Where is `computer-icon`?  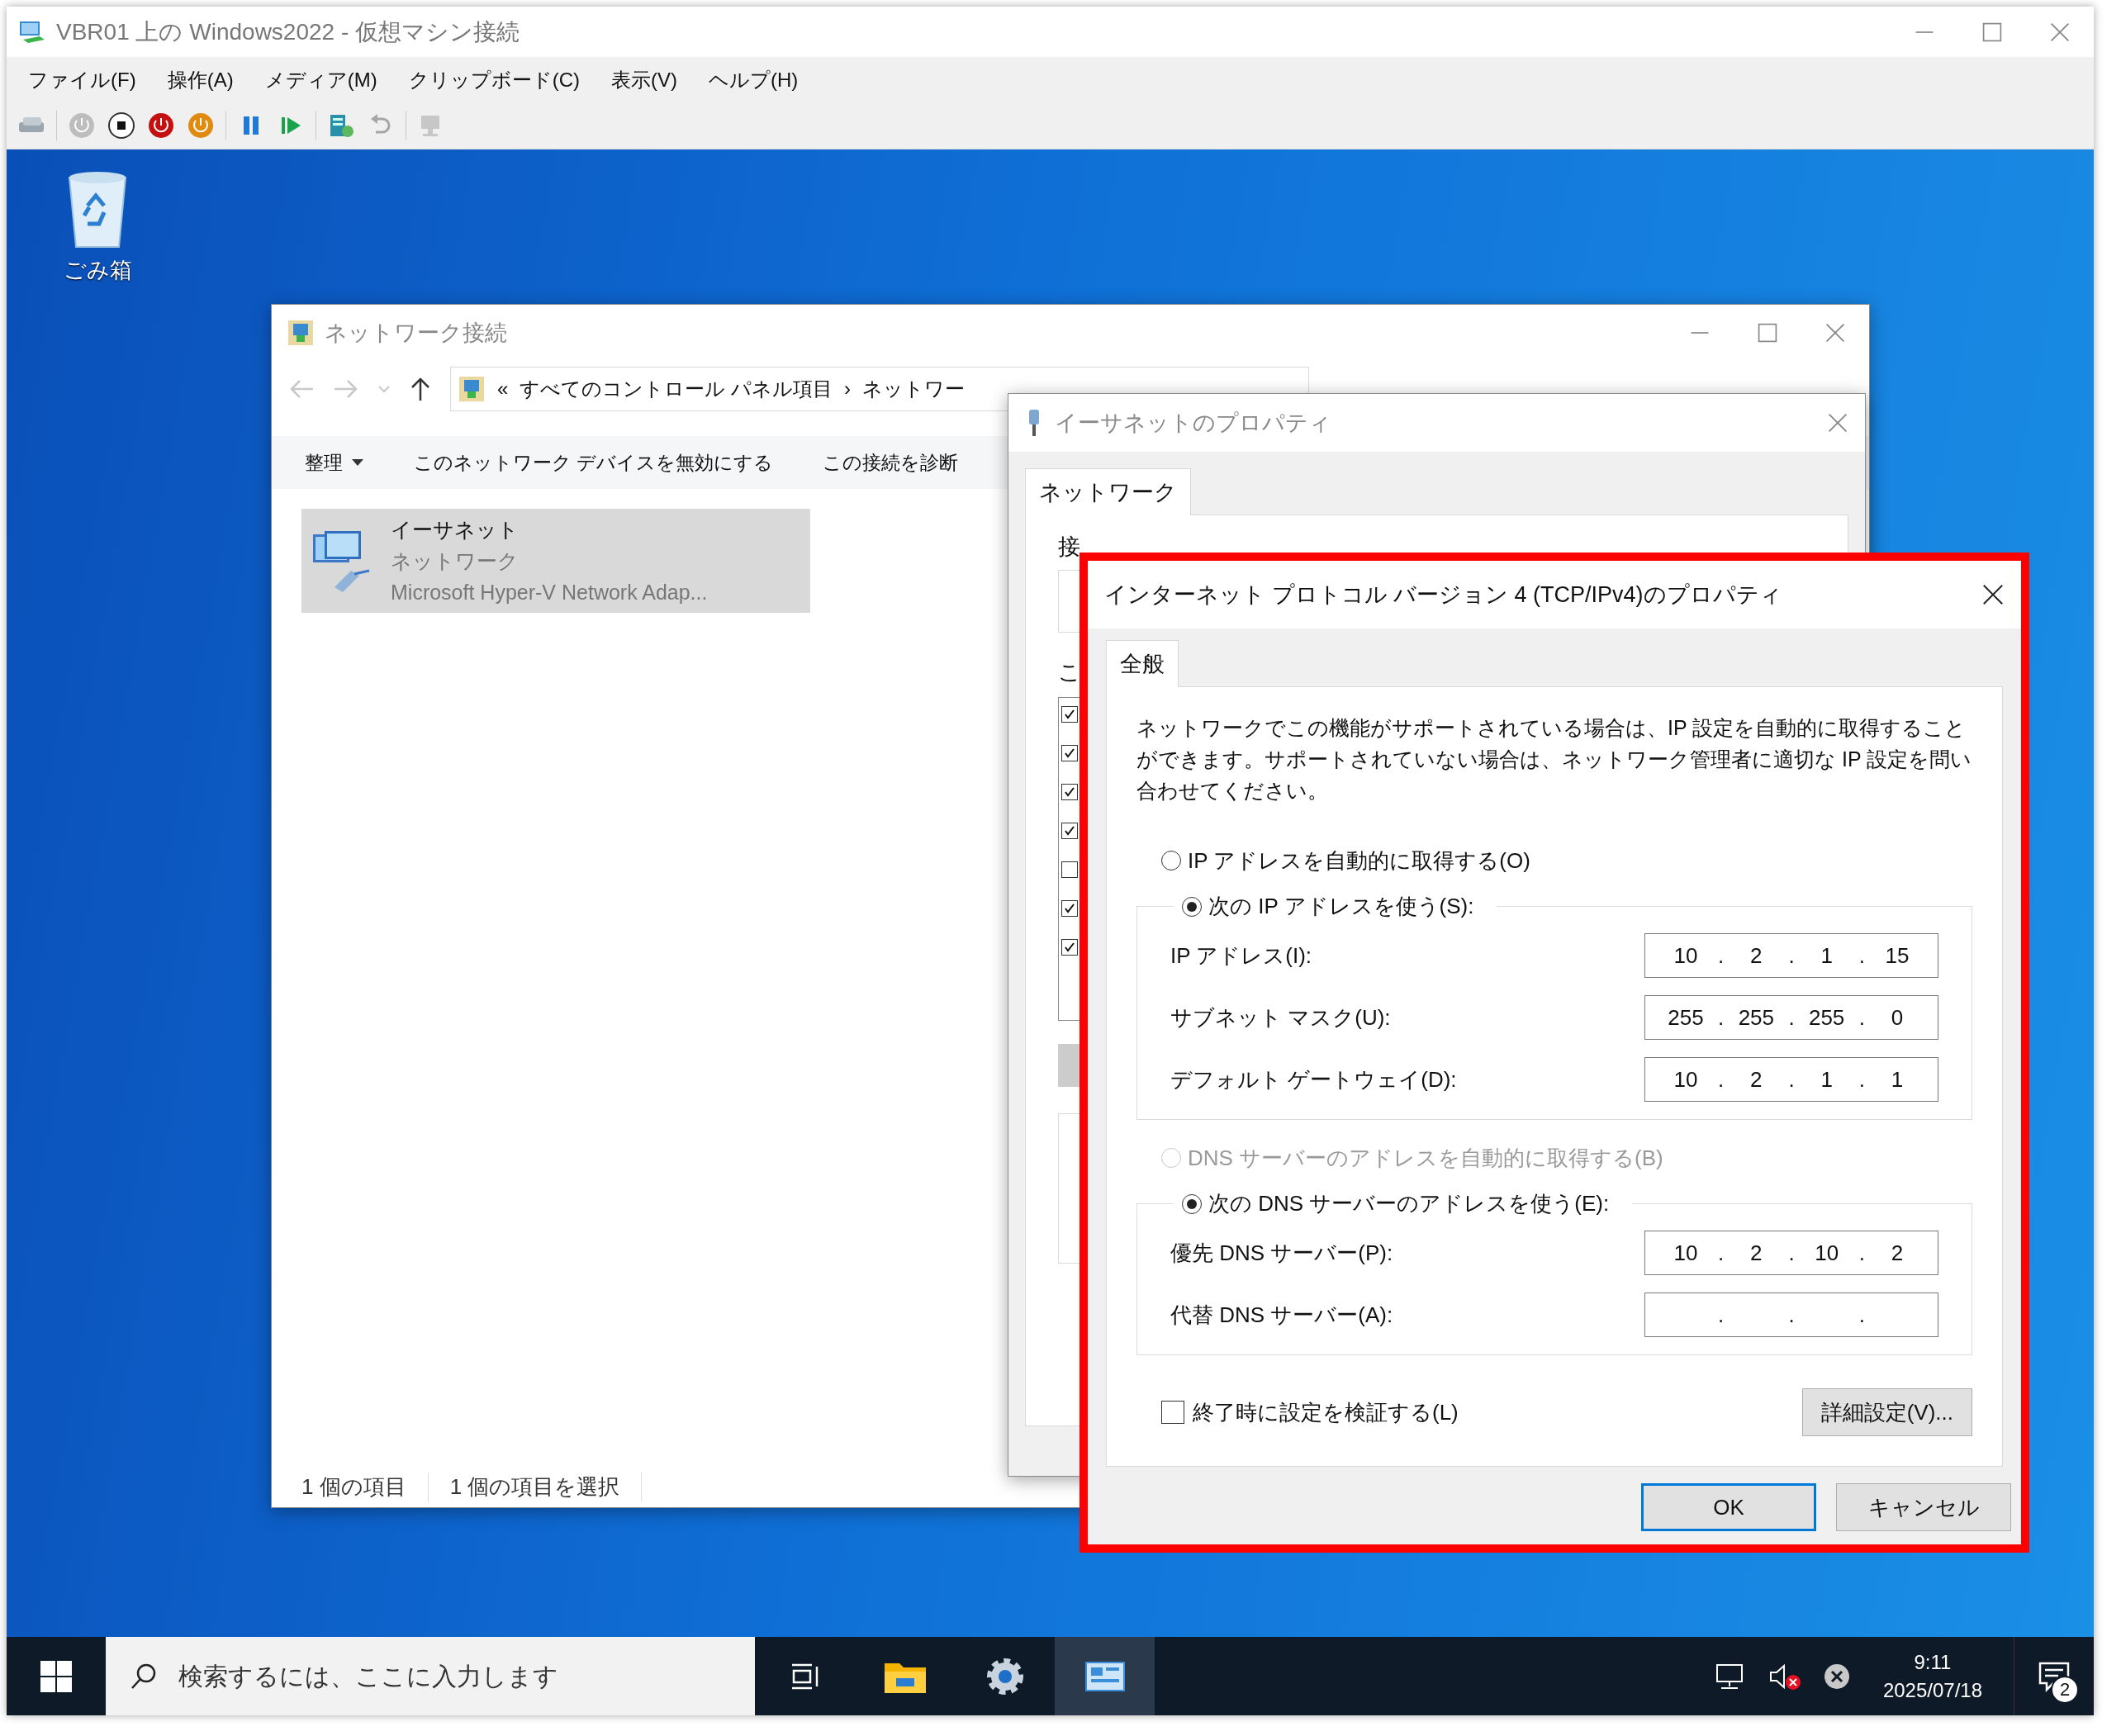
computer-icon is located at coordinates (32, 32).